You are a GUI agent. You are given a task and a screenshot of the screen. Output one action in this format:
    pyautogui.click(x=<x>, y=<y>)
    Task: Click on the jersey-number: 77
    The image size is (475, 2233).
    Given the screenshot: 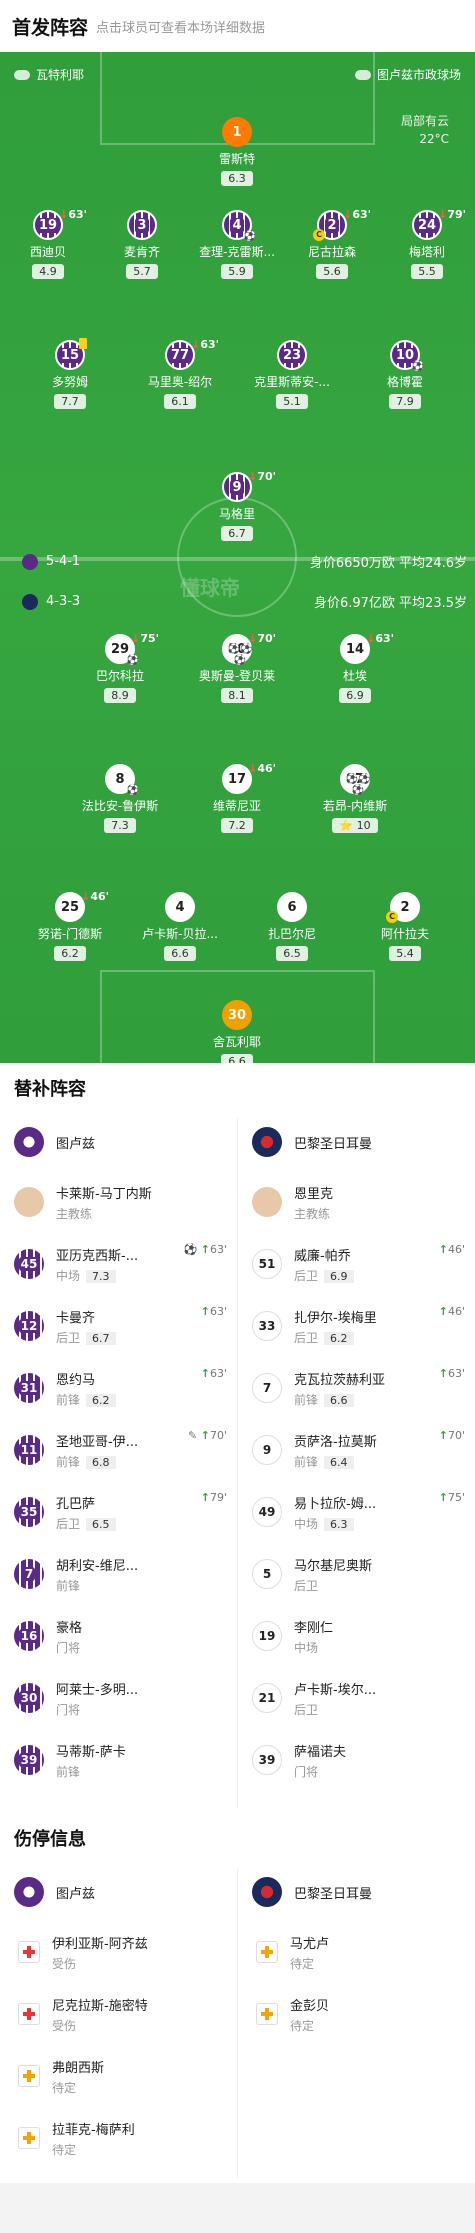 What is the action you would take?
    pyautogui.click(x=180, y=355)
    